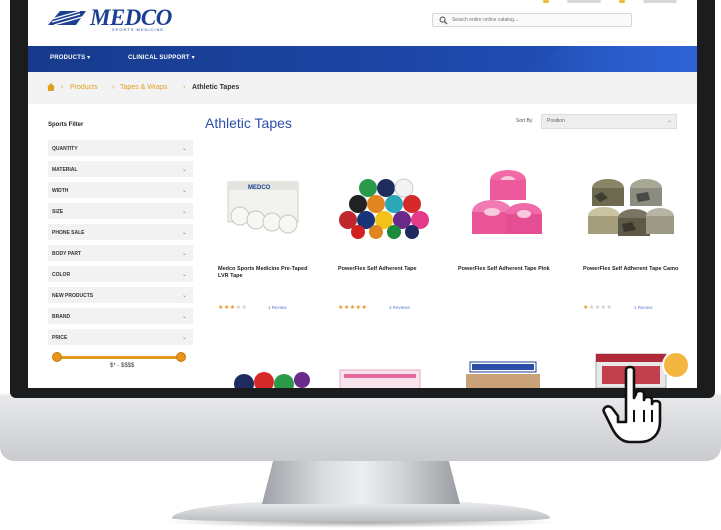  I want to click on top-links, so click(610, 1).